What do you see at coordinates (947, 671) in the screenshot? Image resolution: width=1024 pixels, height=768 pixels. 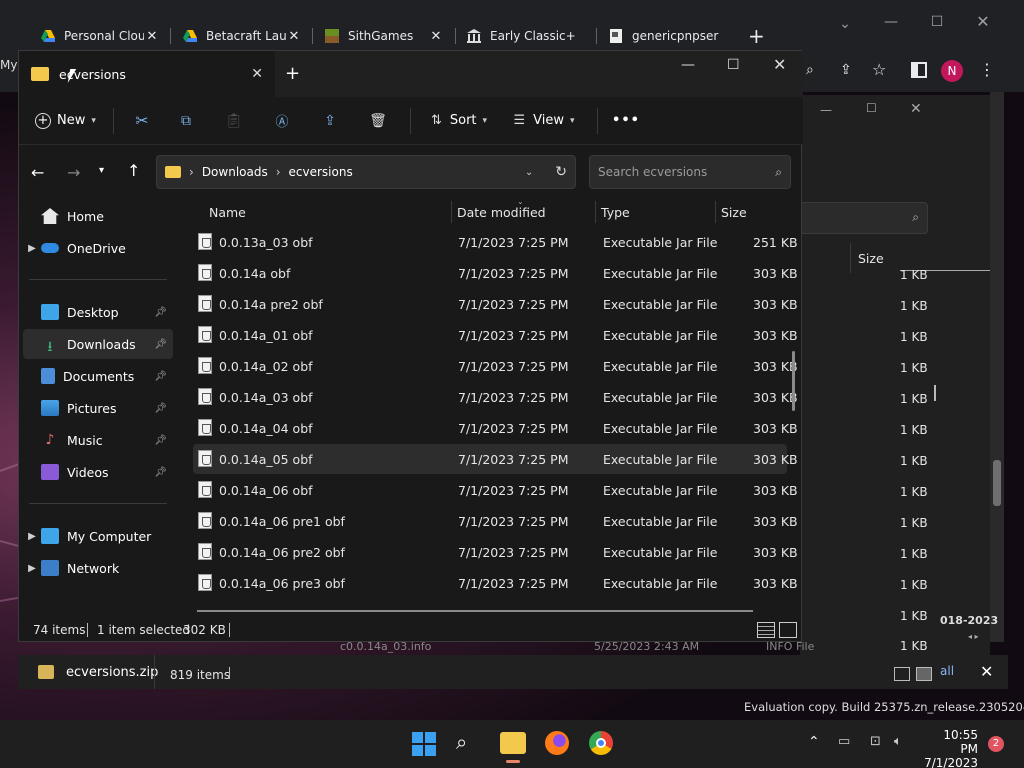 I see `show-all-link: all` at bounding box center [947, 671].